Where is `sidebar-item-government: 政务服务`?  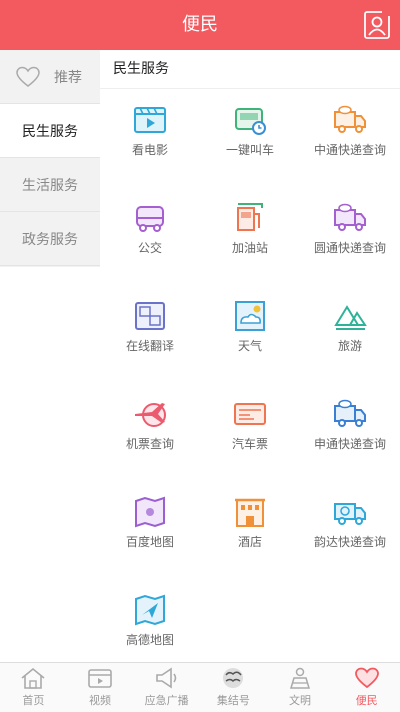 sidebar-item-government: 政务服务 is located at coordinates (50, 239).